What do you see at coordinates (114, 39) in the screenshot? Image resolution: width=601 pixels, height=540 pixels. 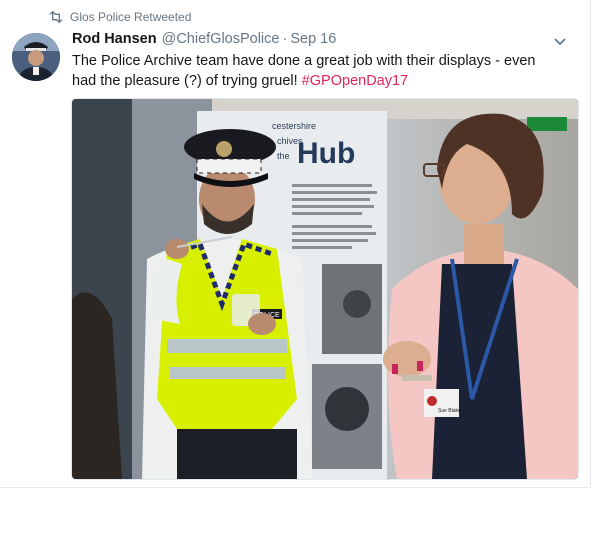 I see `display-name: Rod Hansen` at bounding box center [114, 39].